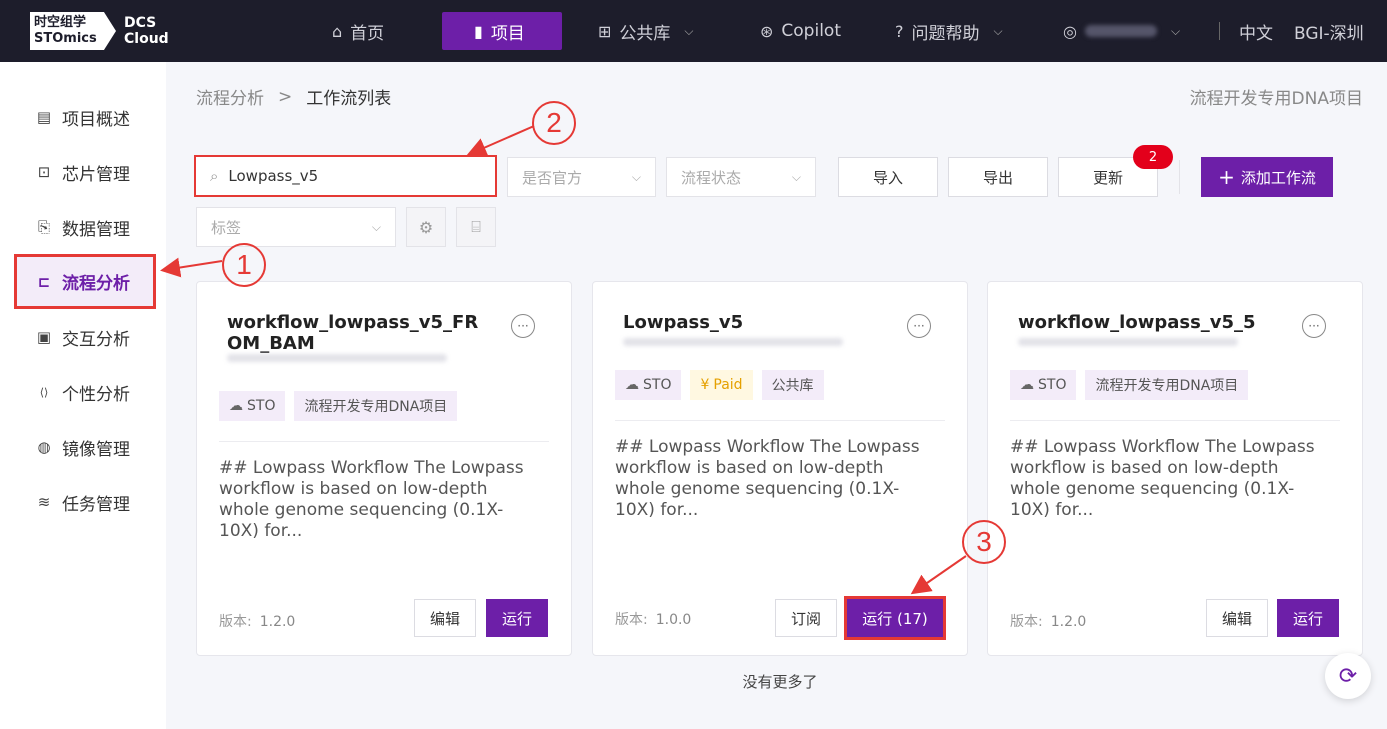 This screenshot has width=1387, height=729. Describe the element at coordinates (376, 406) in the screenshot. I see `tag-project: 流程开发专用DNA项目` at that location.